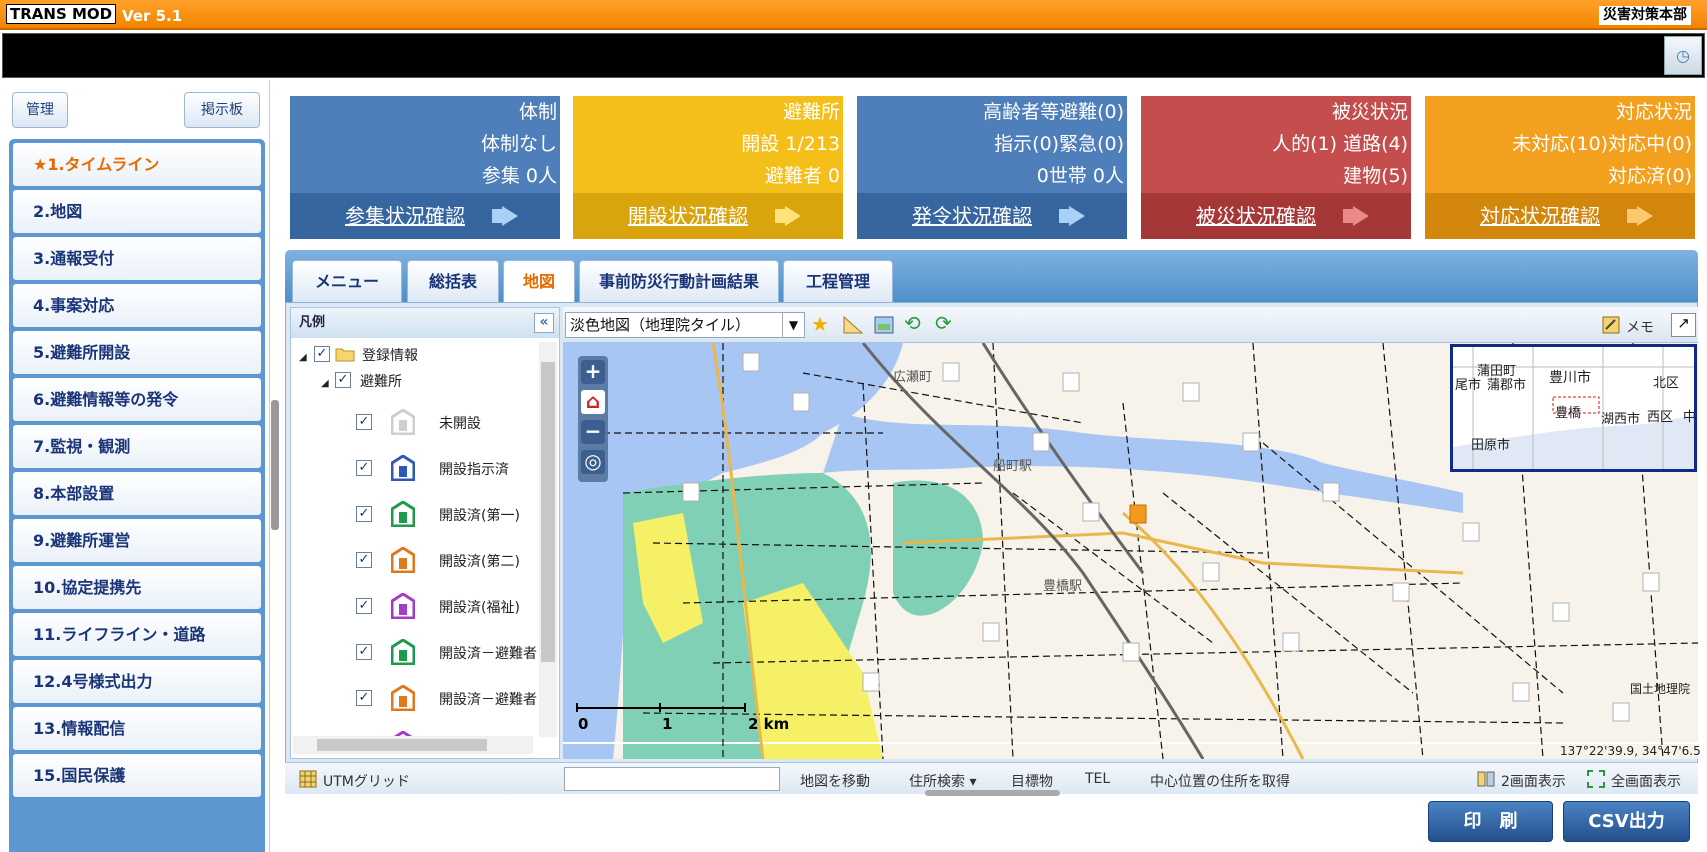  Describe the element at coordinates (137, 540) in the screenshot. I see `sidebar-item-shelter-operation: 9.避難所運営` at that location.